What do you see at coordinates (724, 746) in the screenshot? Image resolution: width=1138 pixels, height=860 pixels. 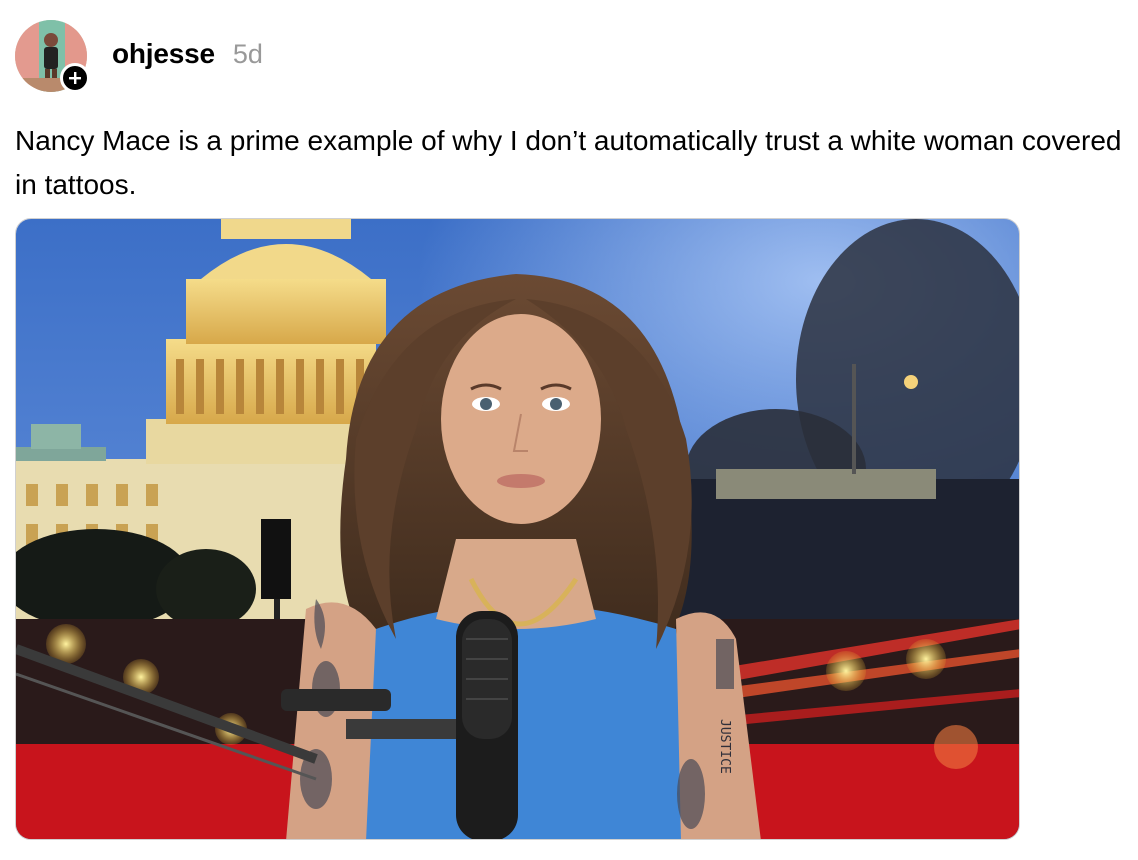 I see `tattoo-text: JUSTICE` at bounding box center [724, 746].